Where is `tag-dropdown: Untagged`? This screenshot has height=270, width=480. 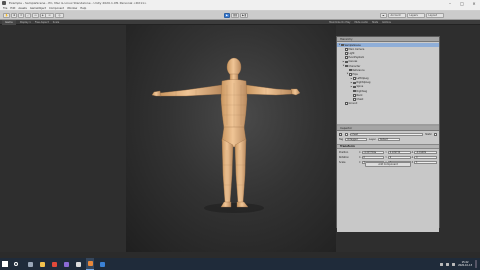
tag-dropdown: Untagged is located at coordinates (356, 139).